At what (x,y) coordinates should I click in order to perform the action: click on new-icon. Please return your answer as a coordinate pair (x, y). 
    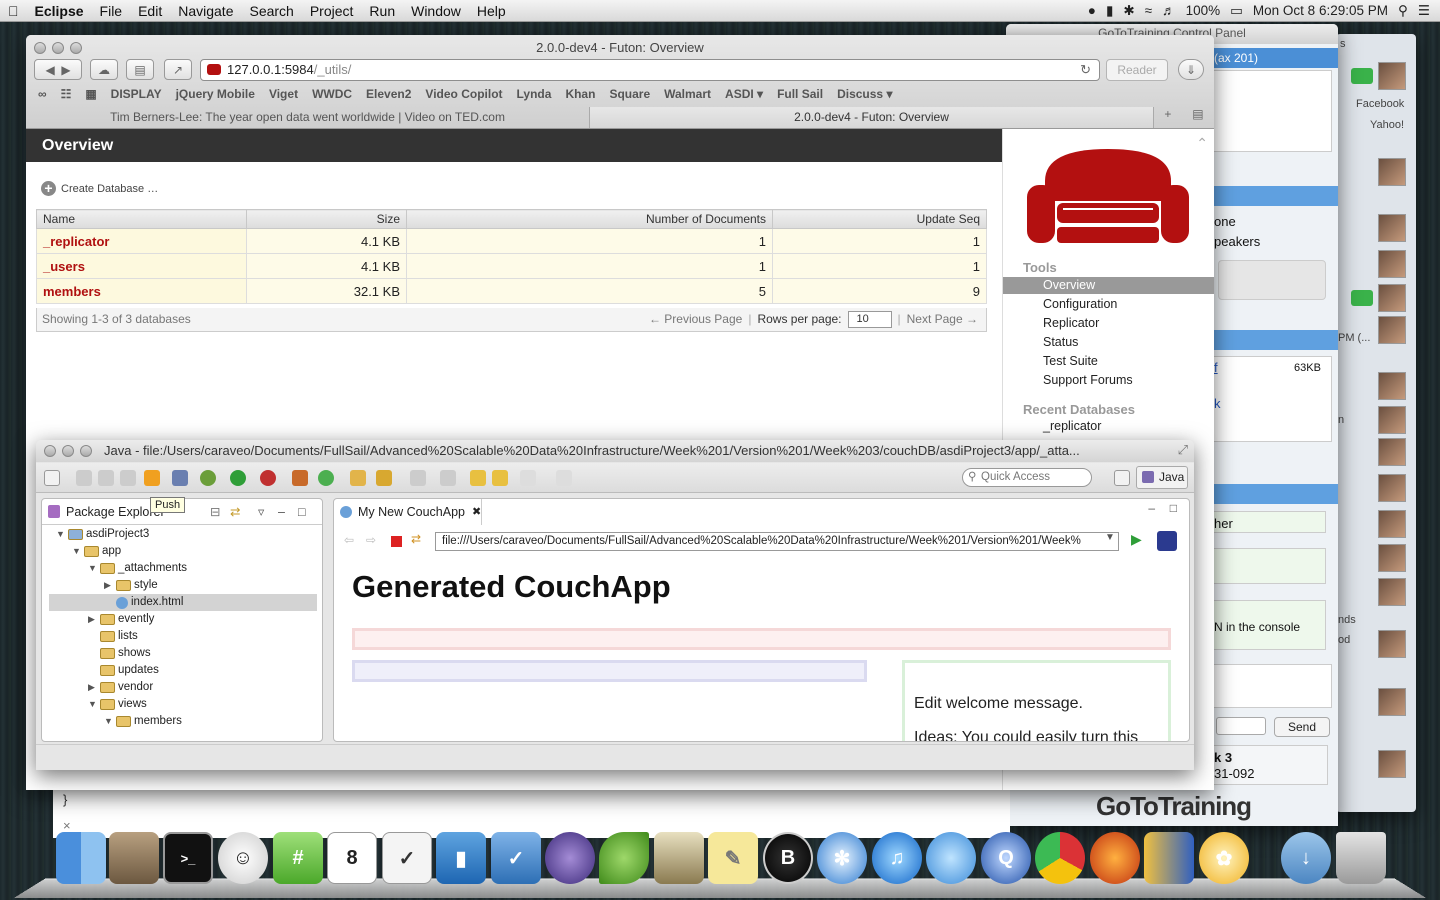
    Looking at the image, I should click on (52, 478).